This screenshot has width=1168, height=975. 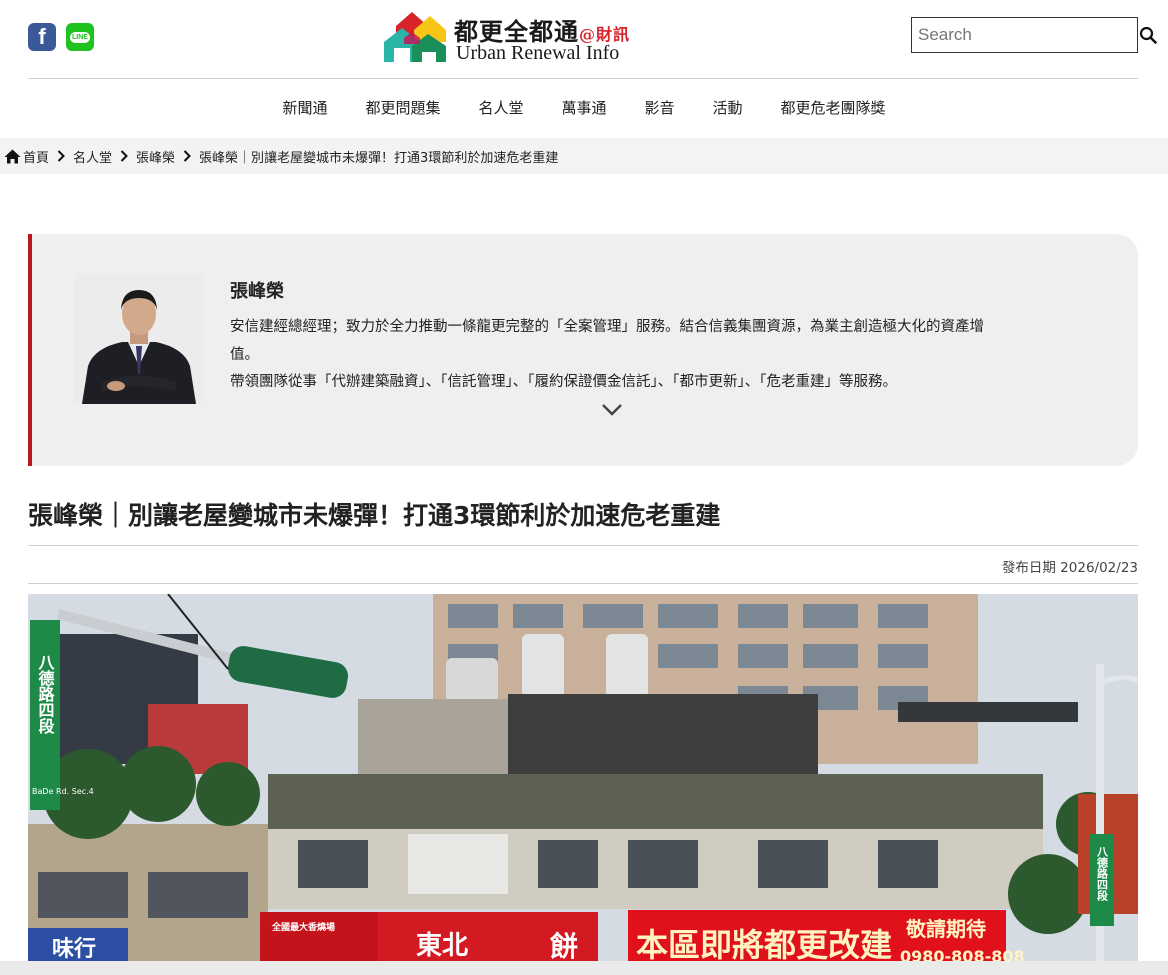 What do you see at coordinates (415, 37) in the screenshot?
I see `house-logo-icon` at bounding box center [415, 37].